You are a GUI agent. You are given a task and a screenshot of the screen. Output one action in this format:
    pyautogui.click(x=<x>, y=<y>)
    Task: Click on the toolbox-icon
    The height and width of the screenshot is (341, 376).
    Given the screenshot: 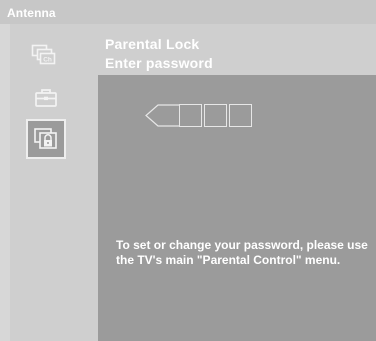 What is the action you would take?
    pyautogui.click(x=46, y=98)
    